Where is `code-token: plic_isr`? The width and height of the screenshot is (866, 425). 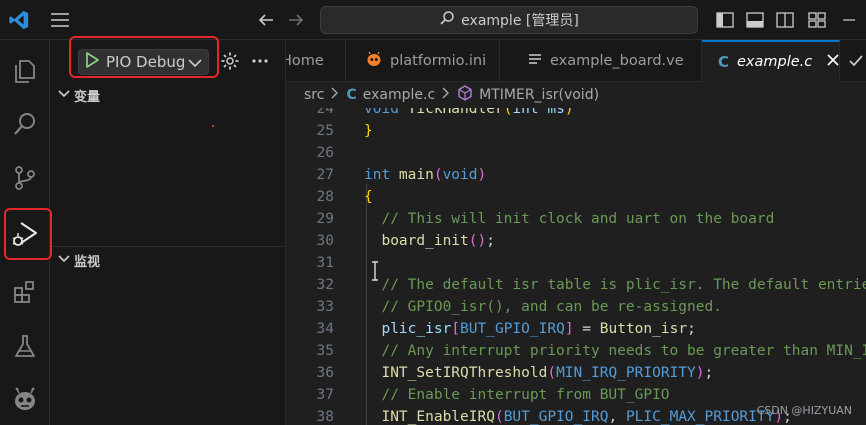 code-token: plic_isr is located at coordinates (416, 329).